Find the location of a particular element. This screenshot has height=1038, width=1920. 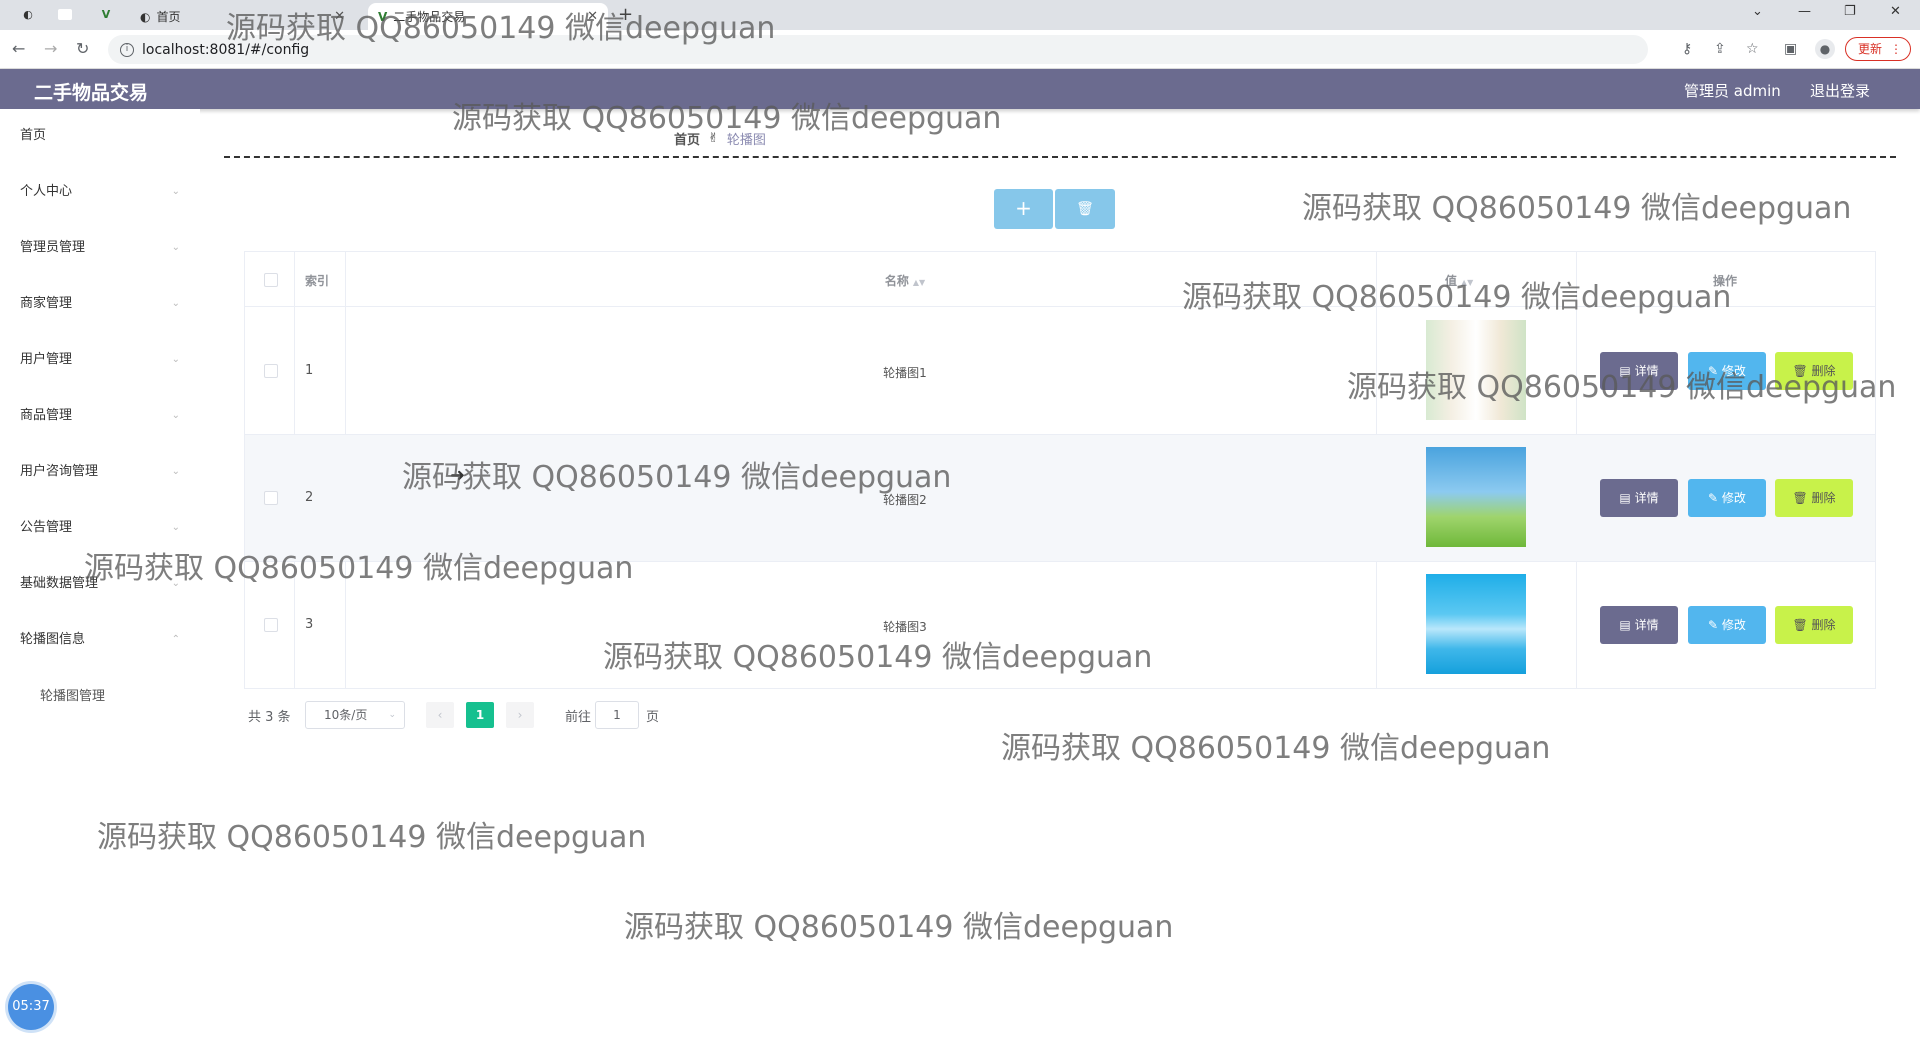

row-name: 轮播图2 is located at coordinates (905, 500).